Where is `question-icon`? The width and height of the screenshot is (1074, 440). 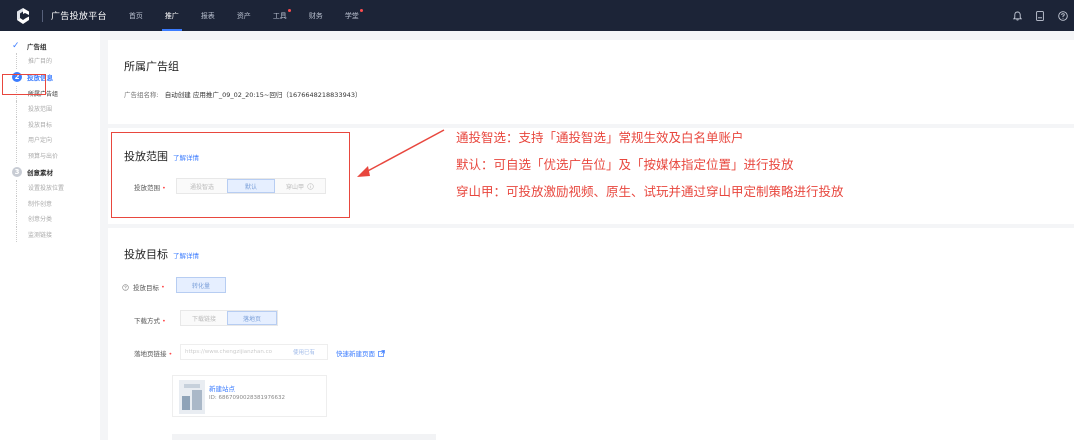 question-icon is located at coordinates (125, 287).